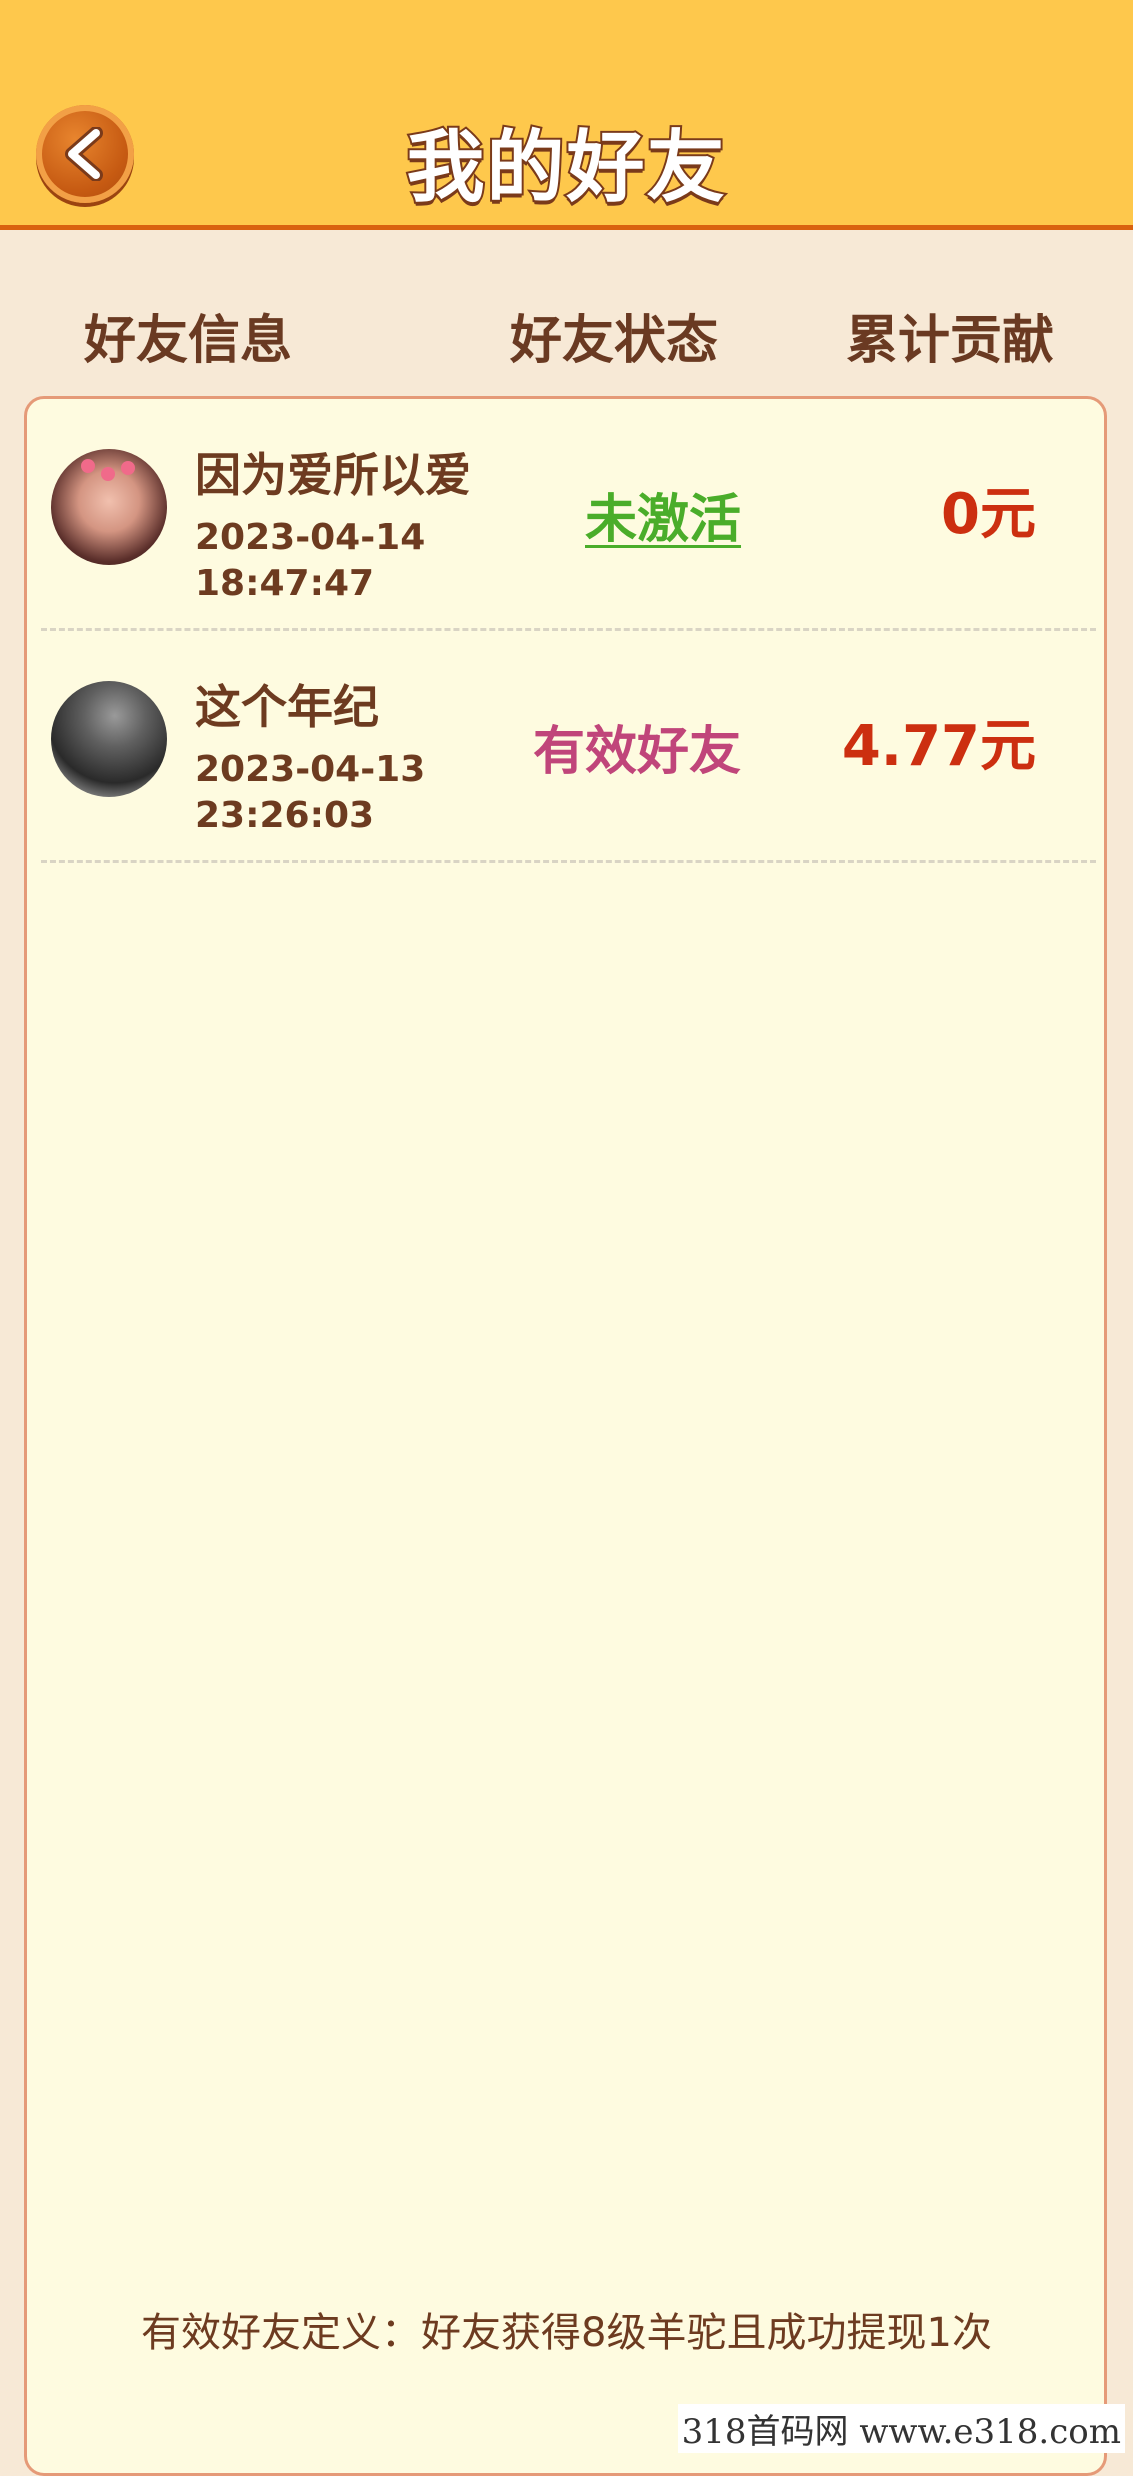 Image resolution: width=1133 pixels, height=2476 pixels. I want to click on app-header: 我的好友, so click(566, 115).